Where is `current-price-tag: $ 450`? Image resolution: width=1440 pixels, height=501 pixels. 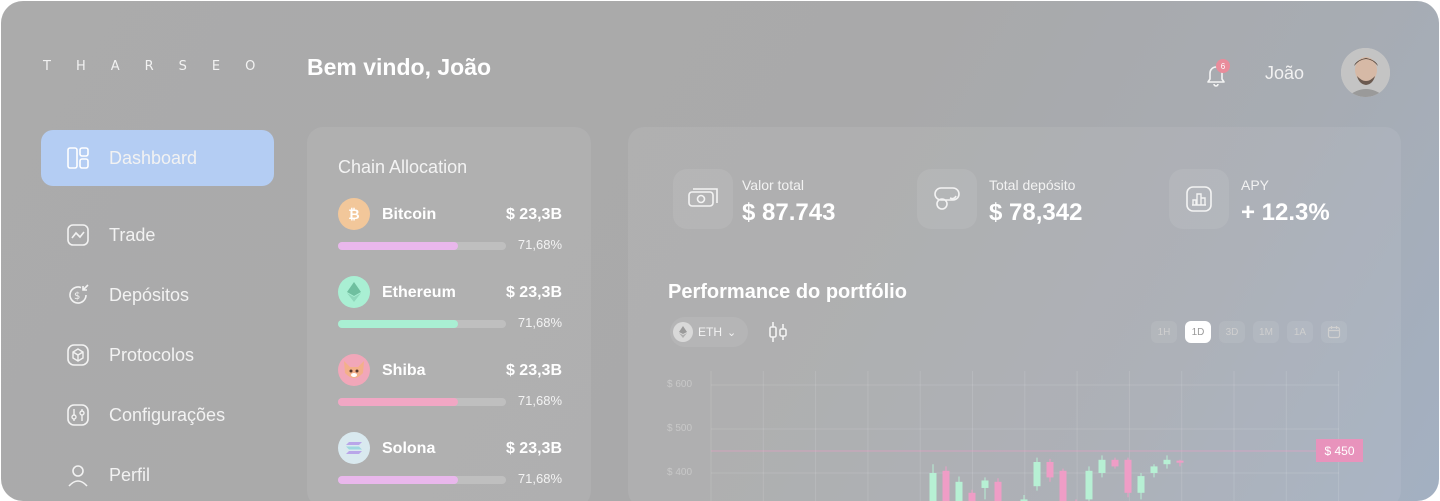 current-price-tag: $ 450 is located at coordinates (1339, 450).